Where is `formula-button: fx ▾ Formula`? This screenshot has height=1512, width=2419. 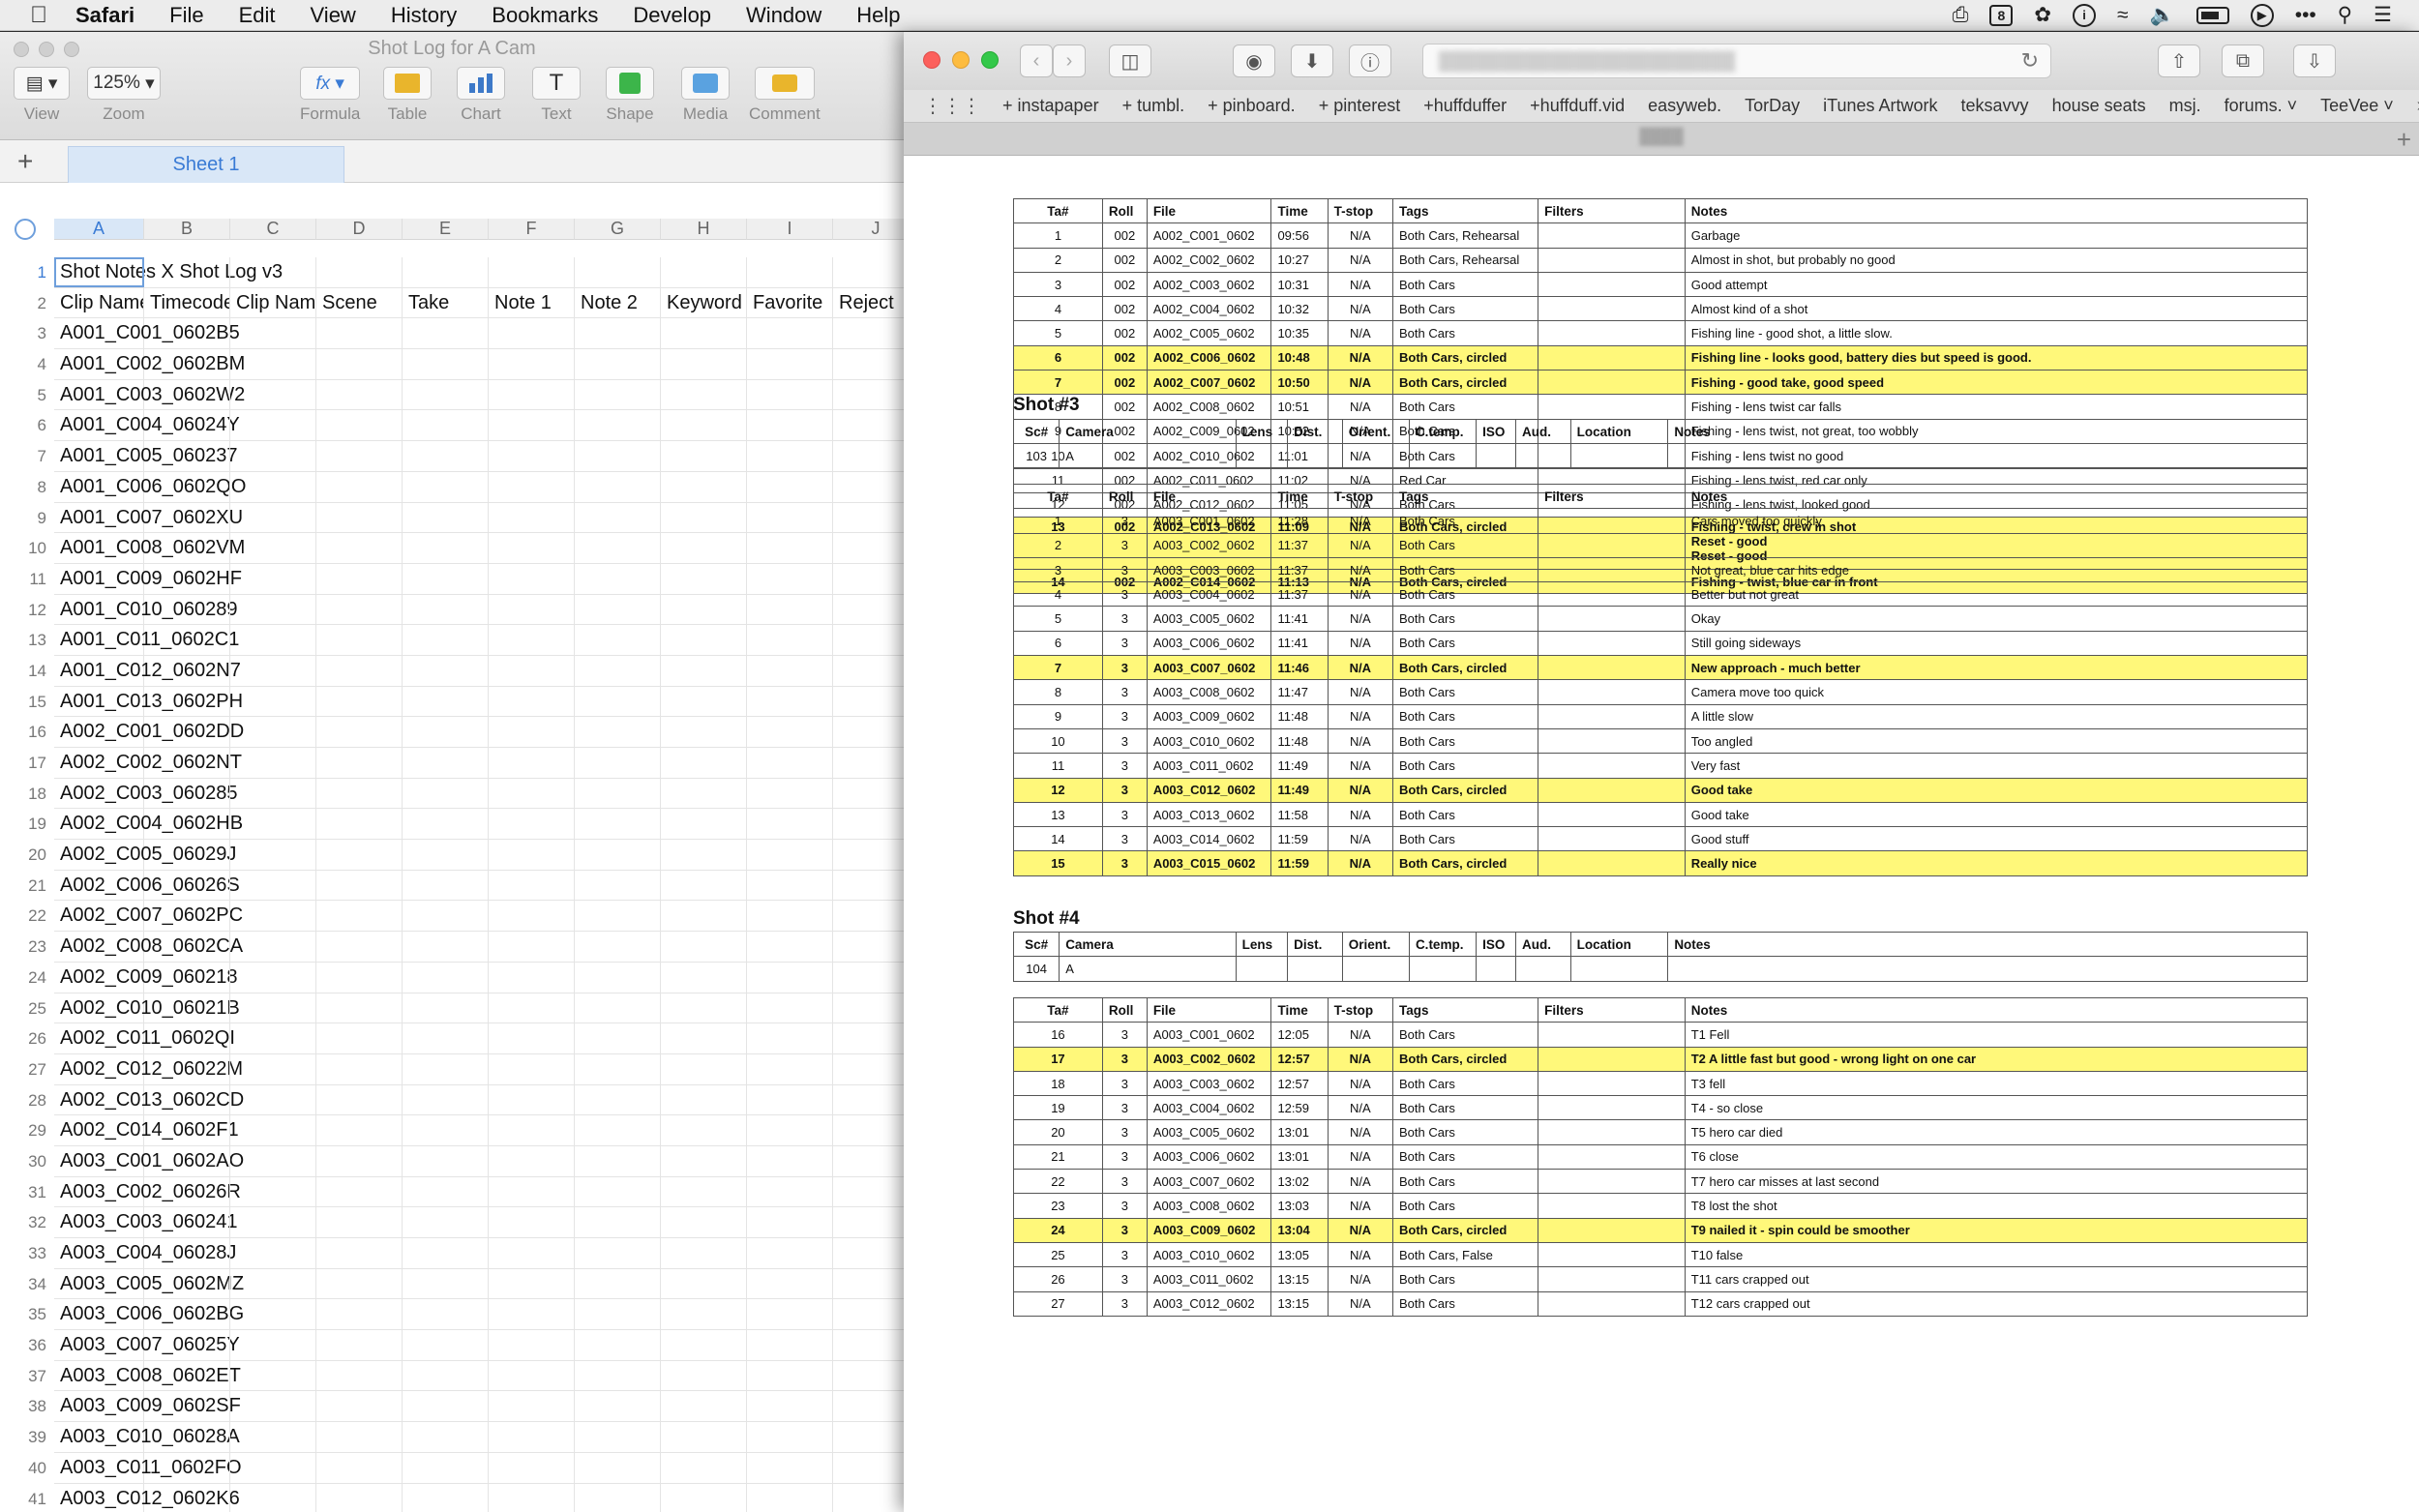 formula-button: fx ▾ Formula is located at coordinates (330, 95).